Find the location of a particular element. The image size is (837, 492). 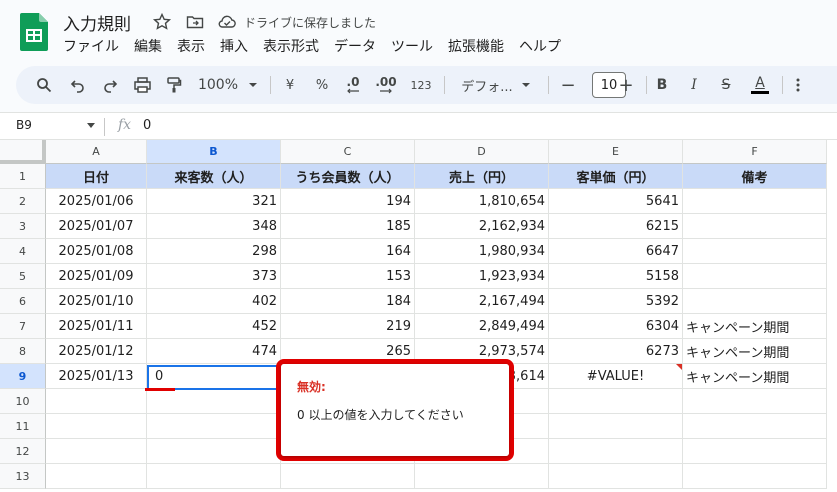

cloud-saved-icon is located at coordinates (227, 22).